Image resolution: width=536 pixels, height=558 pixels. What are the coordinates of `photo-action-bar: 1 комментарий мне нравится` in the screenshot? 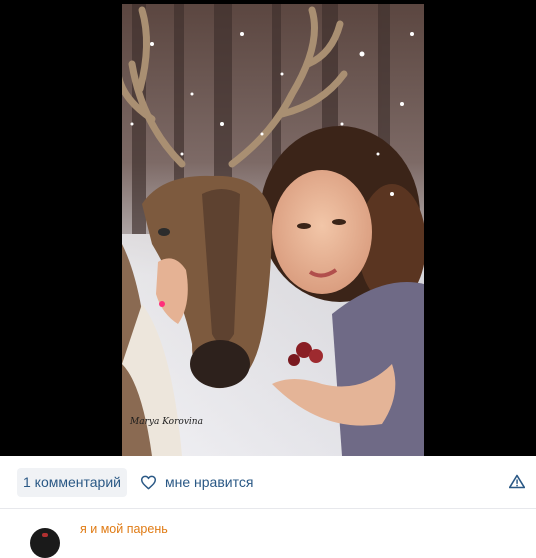 It's located at (268, 482).